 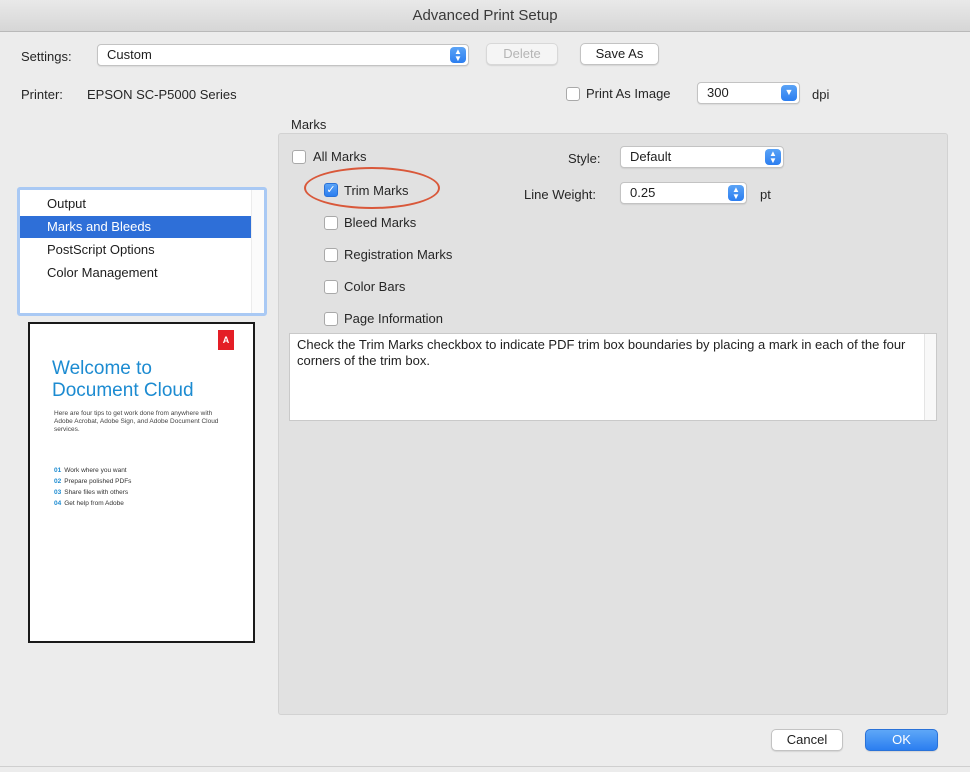 I want to click on settings-select: Custom ▲ ▼, so click(x=283, y=55).